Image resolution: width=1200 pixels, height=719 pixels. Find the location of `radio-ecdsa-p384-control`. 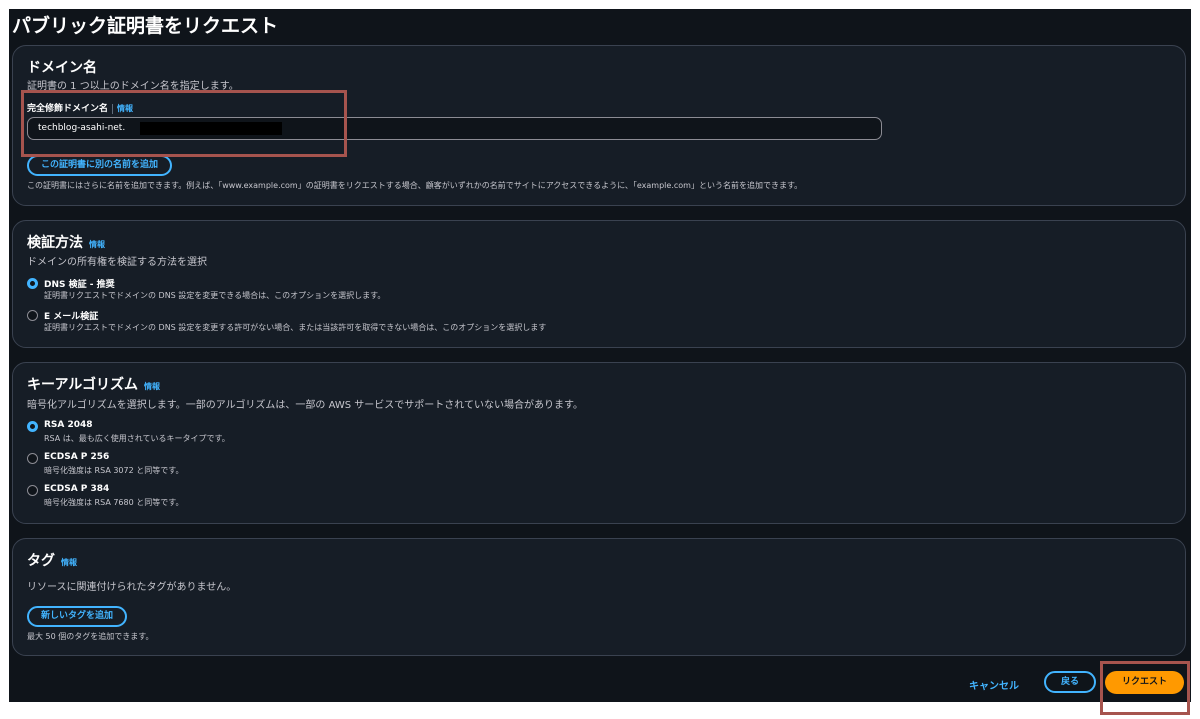

radio-ecdsa-p384-control is located at coordinates (32, 490).